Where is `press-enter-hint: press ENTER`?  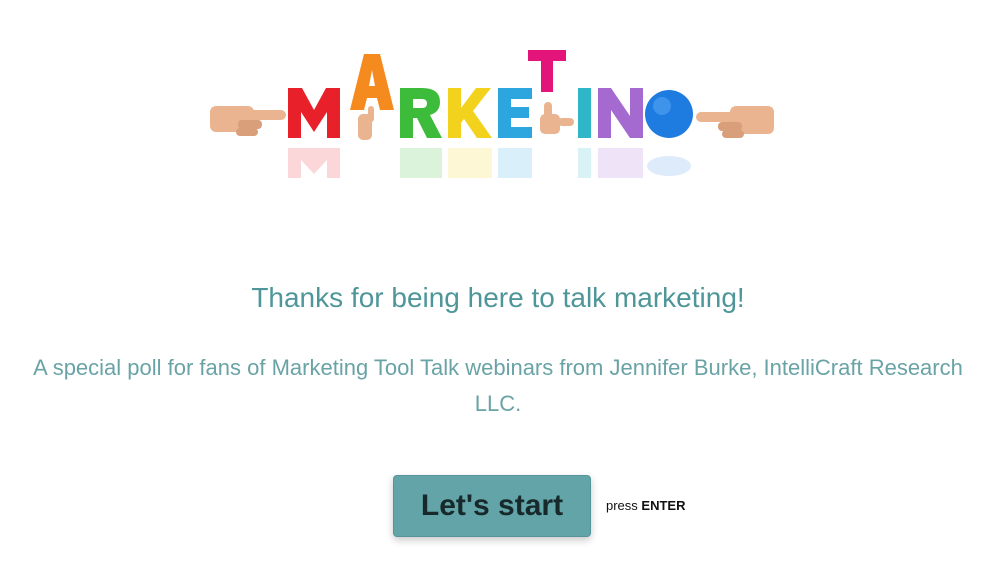
press-enter-hint: press ENTER is located at coordinates (645, 505).